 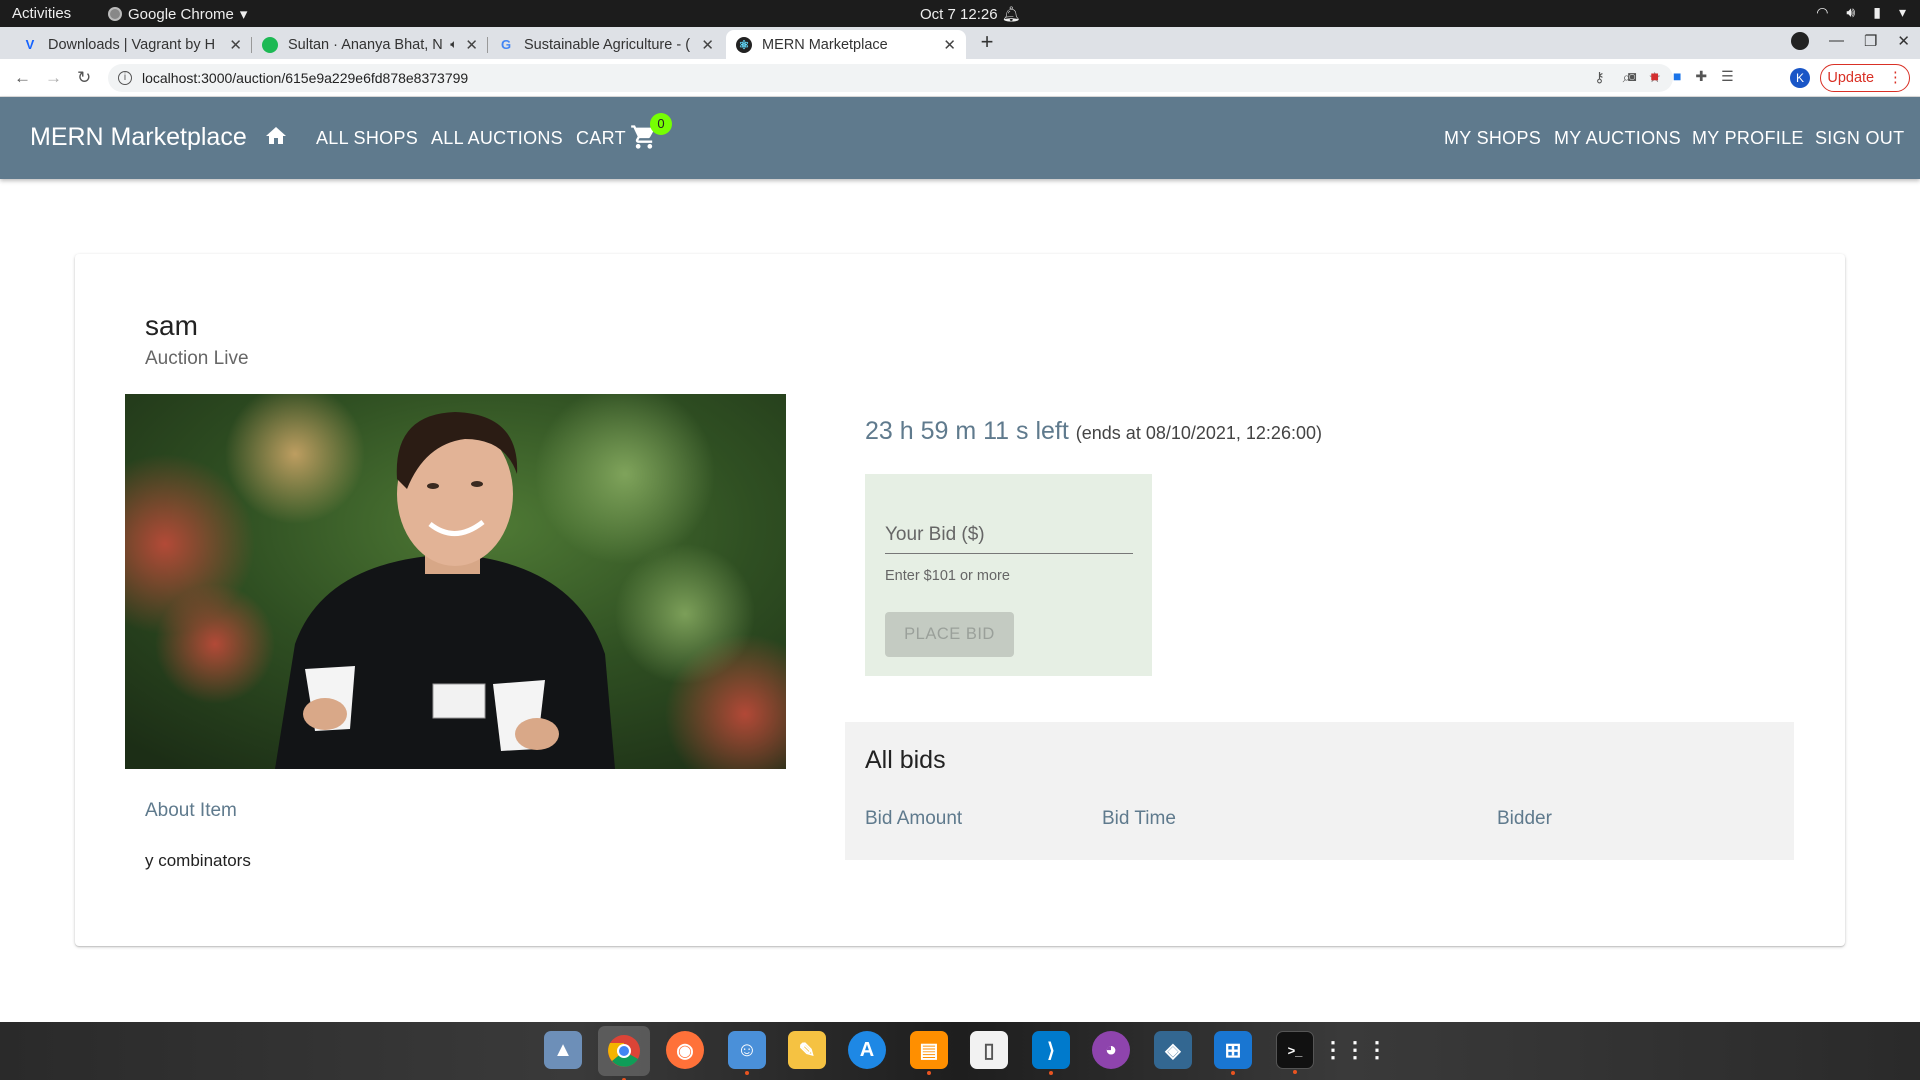 I want to click on wifi-icon: ◠, so click(x=1822, y=12).